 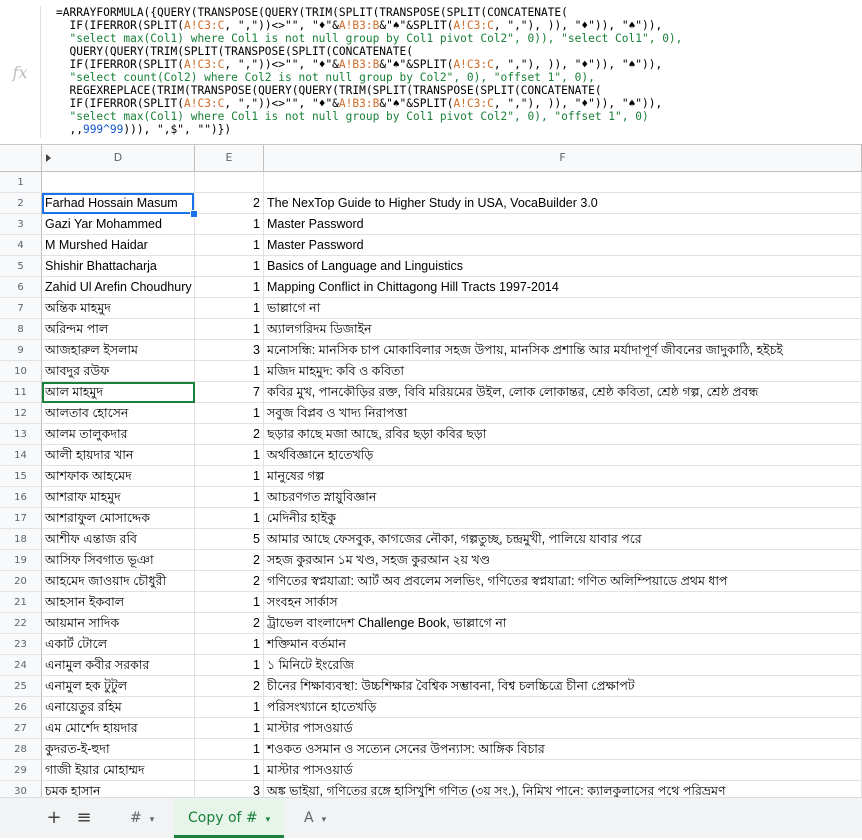 What do you see at coordinates (118, 455) in the screenshot?
I see `cell-author: আলী হায়দার খান` at bounding box center [118, 455].